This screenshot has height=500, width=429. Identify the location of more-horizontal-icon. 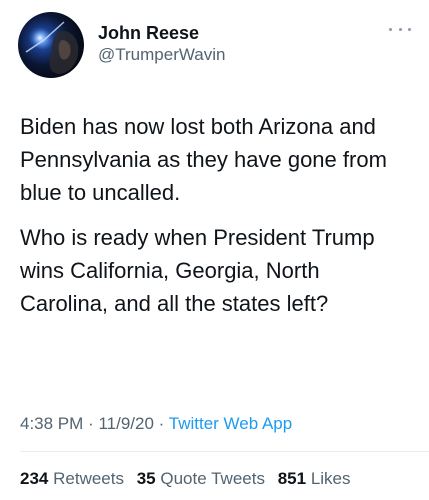
(400, 29).